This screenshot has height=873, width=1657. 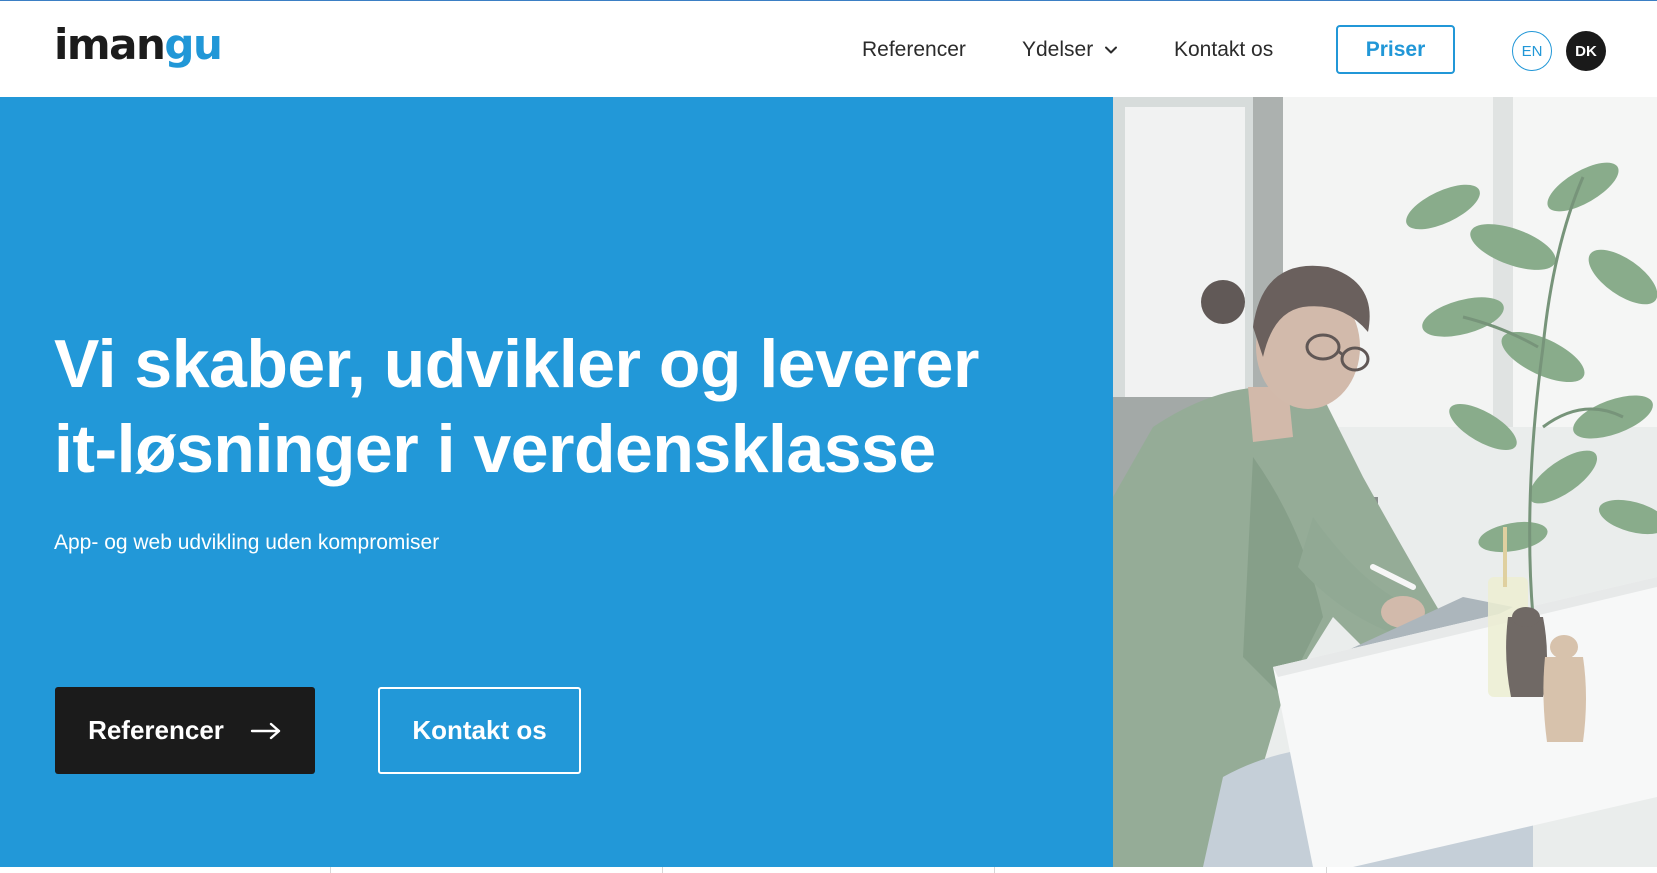 What do you see at coordinates (495, 449) in the screenshot?
I see `hero-headline-line2: it-løsninger i verdensklasse` at bounding box center [495, 449].